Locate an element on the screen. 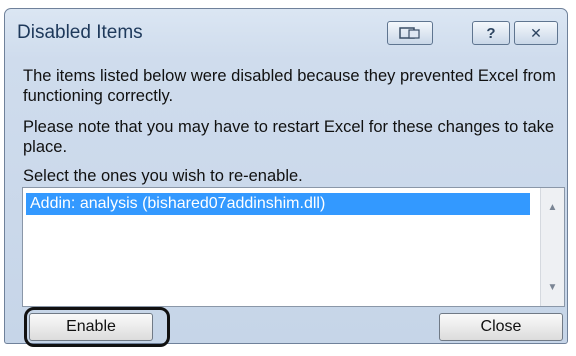 The image size is (576, 356). close-button-label: Close is located at coordinates (501, 326).